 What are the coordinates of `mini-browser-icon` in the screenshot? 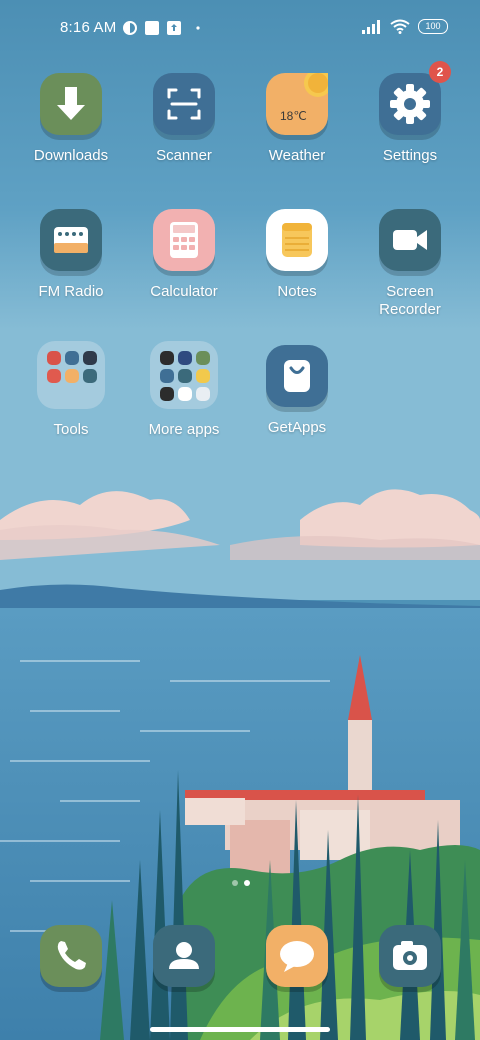 It's located at (203, 376).